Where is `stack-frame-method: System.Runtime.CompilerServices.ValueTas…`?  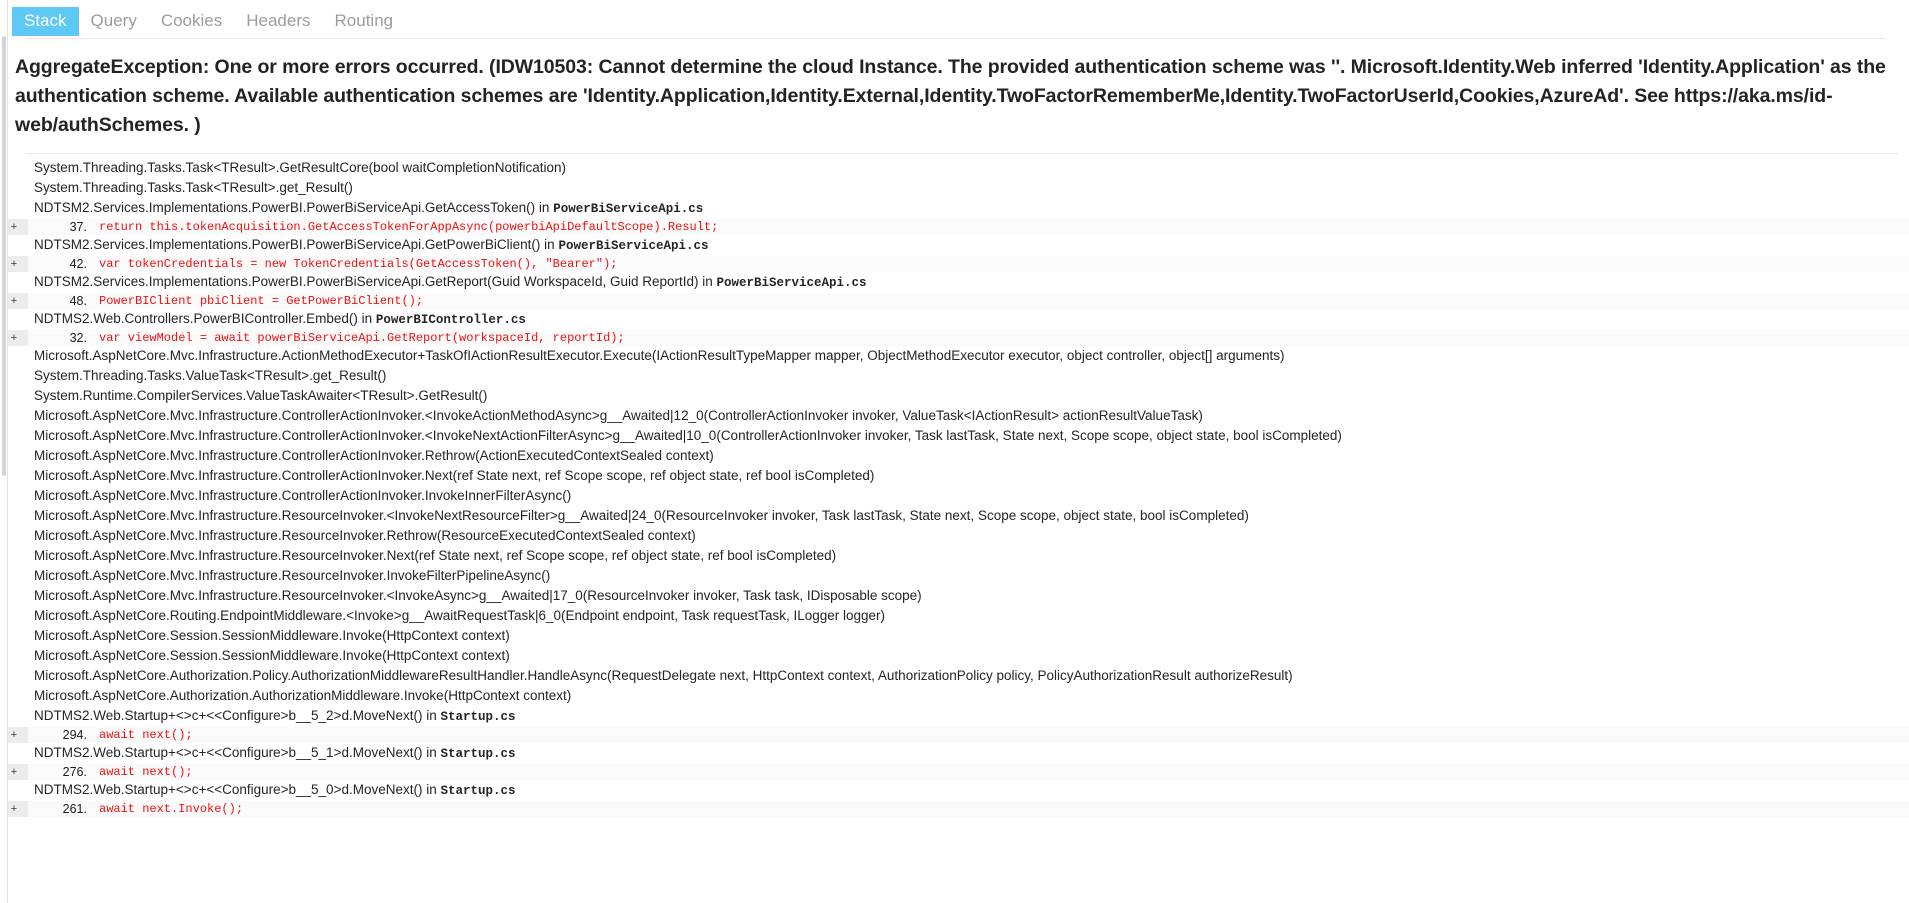
stack-frame-method: System.Runtime.CompilerServices.ValueTas… is located at coordinates (261, 395).